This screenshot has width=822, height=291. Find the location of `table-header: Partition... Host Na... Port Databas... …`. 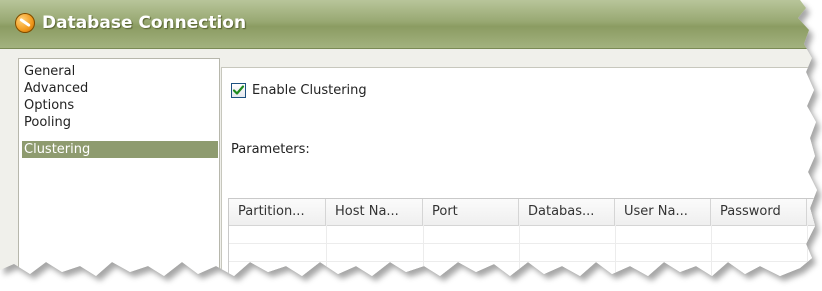

table-header: Partition... Host Na... Port Databas... … is located at coordinates (523, 212).